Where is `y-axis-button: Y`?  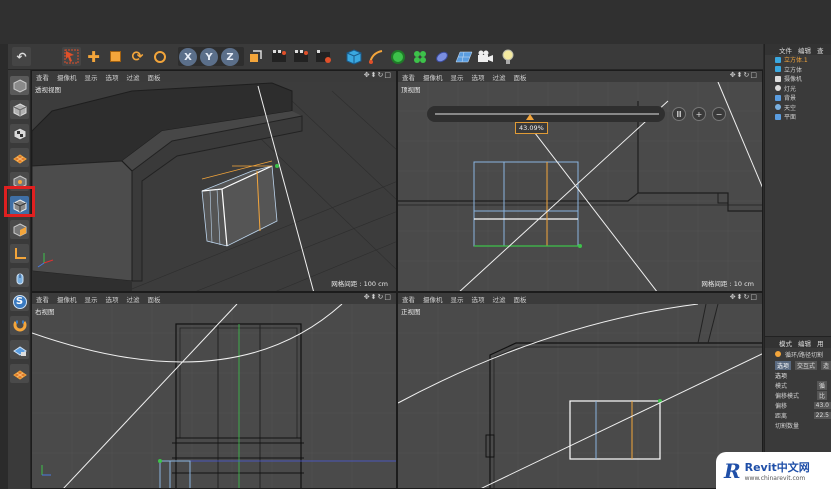
y-axis-button: Y is located at coordinates (209, 57).